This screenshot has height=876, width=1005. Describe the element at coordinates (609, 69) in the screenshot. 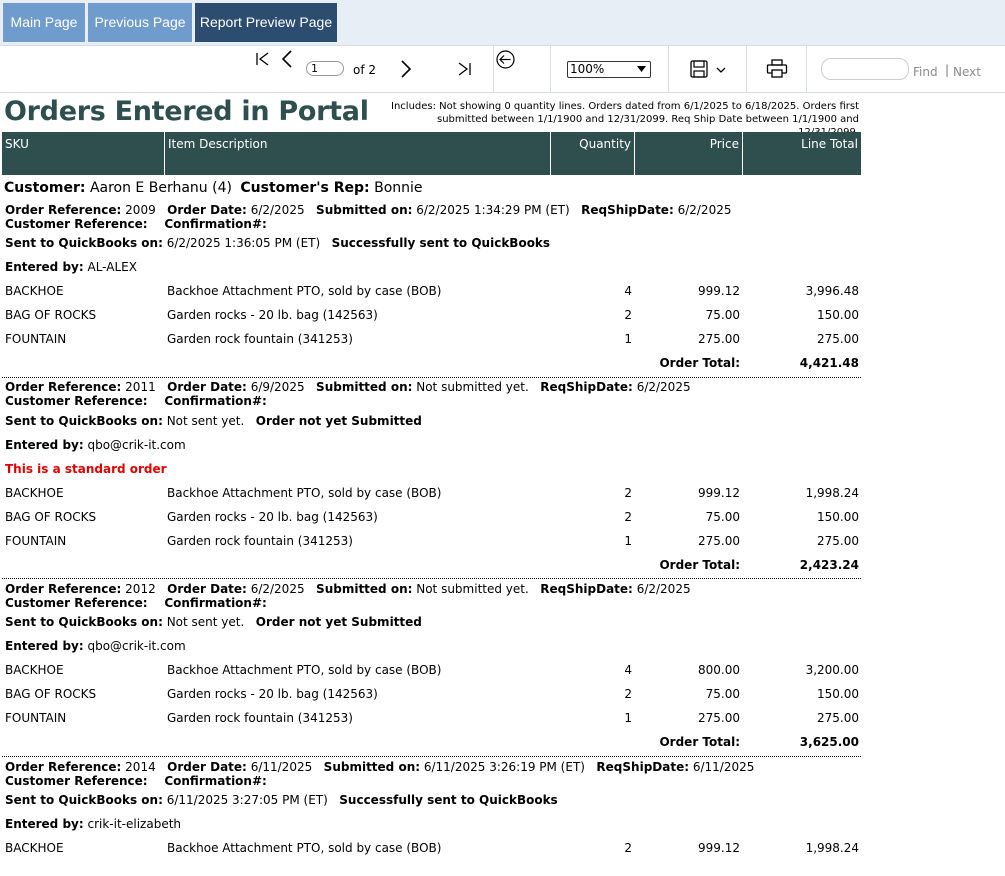

I see `zoom-select: 100%` at that location.